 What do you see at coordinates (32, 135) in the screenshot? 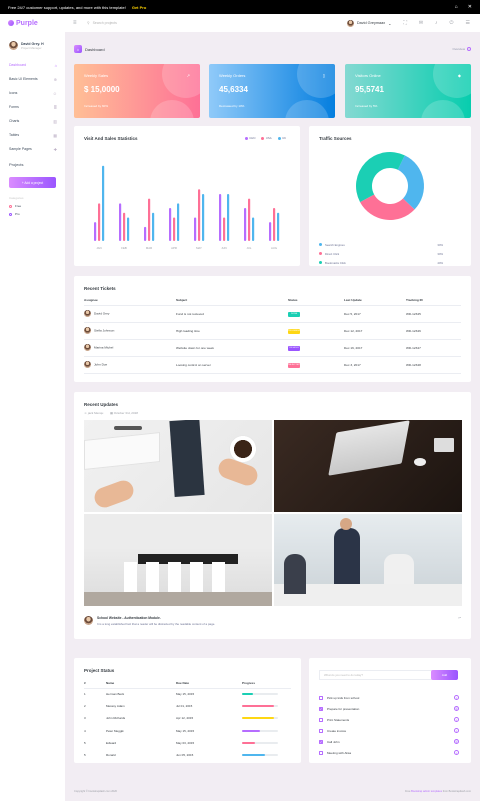
I see `sidebar-item-tables: Tables ▦` at bounding box center [32, 135].